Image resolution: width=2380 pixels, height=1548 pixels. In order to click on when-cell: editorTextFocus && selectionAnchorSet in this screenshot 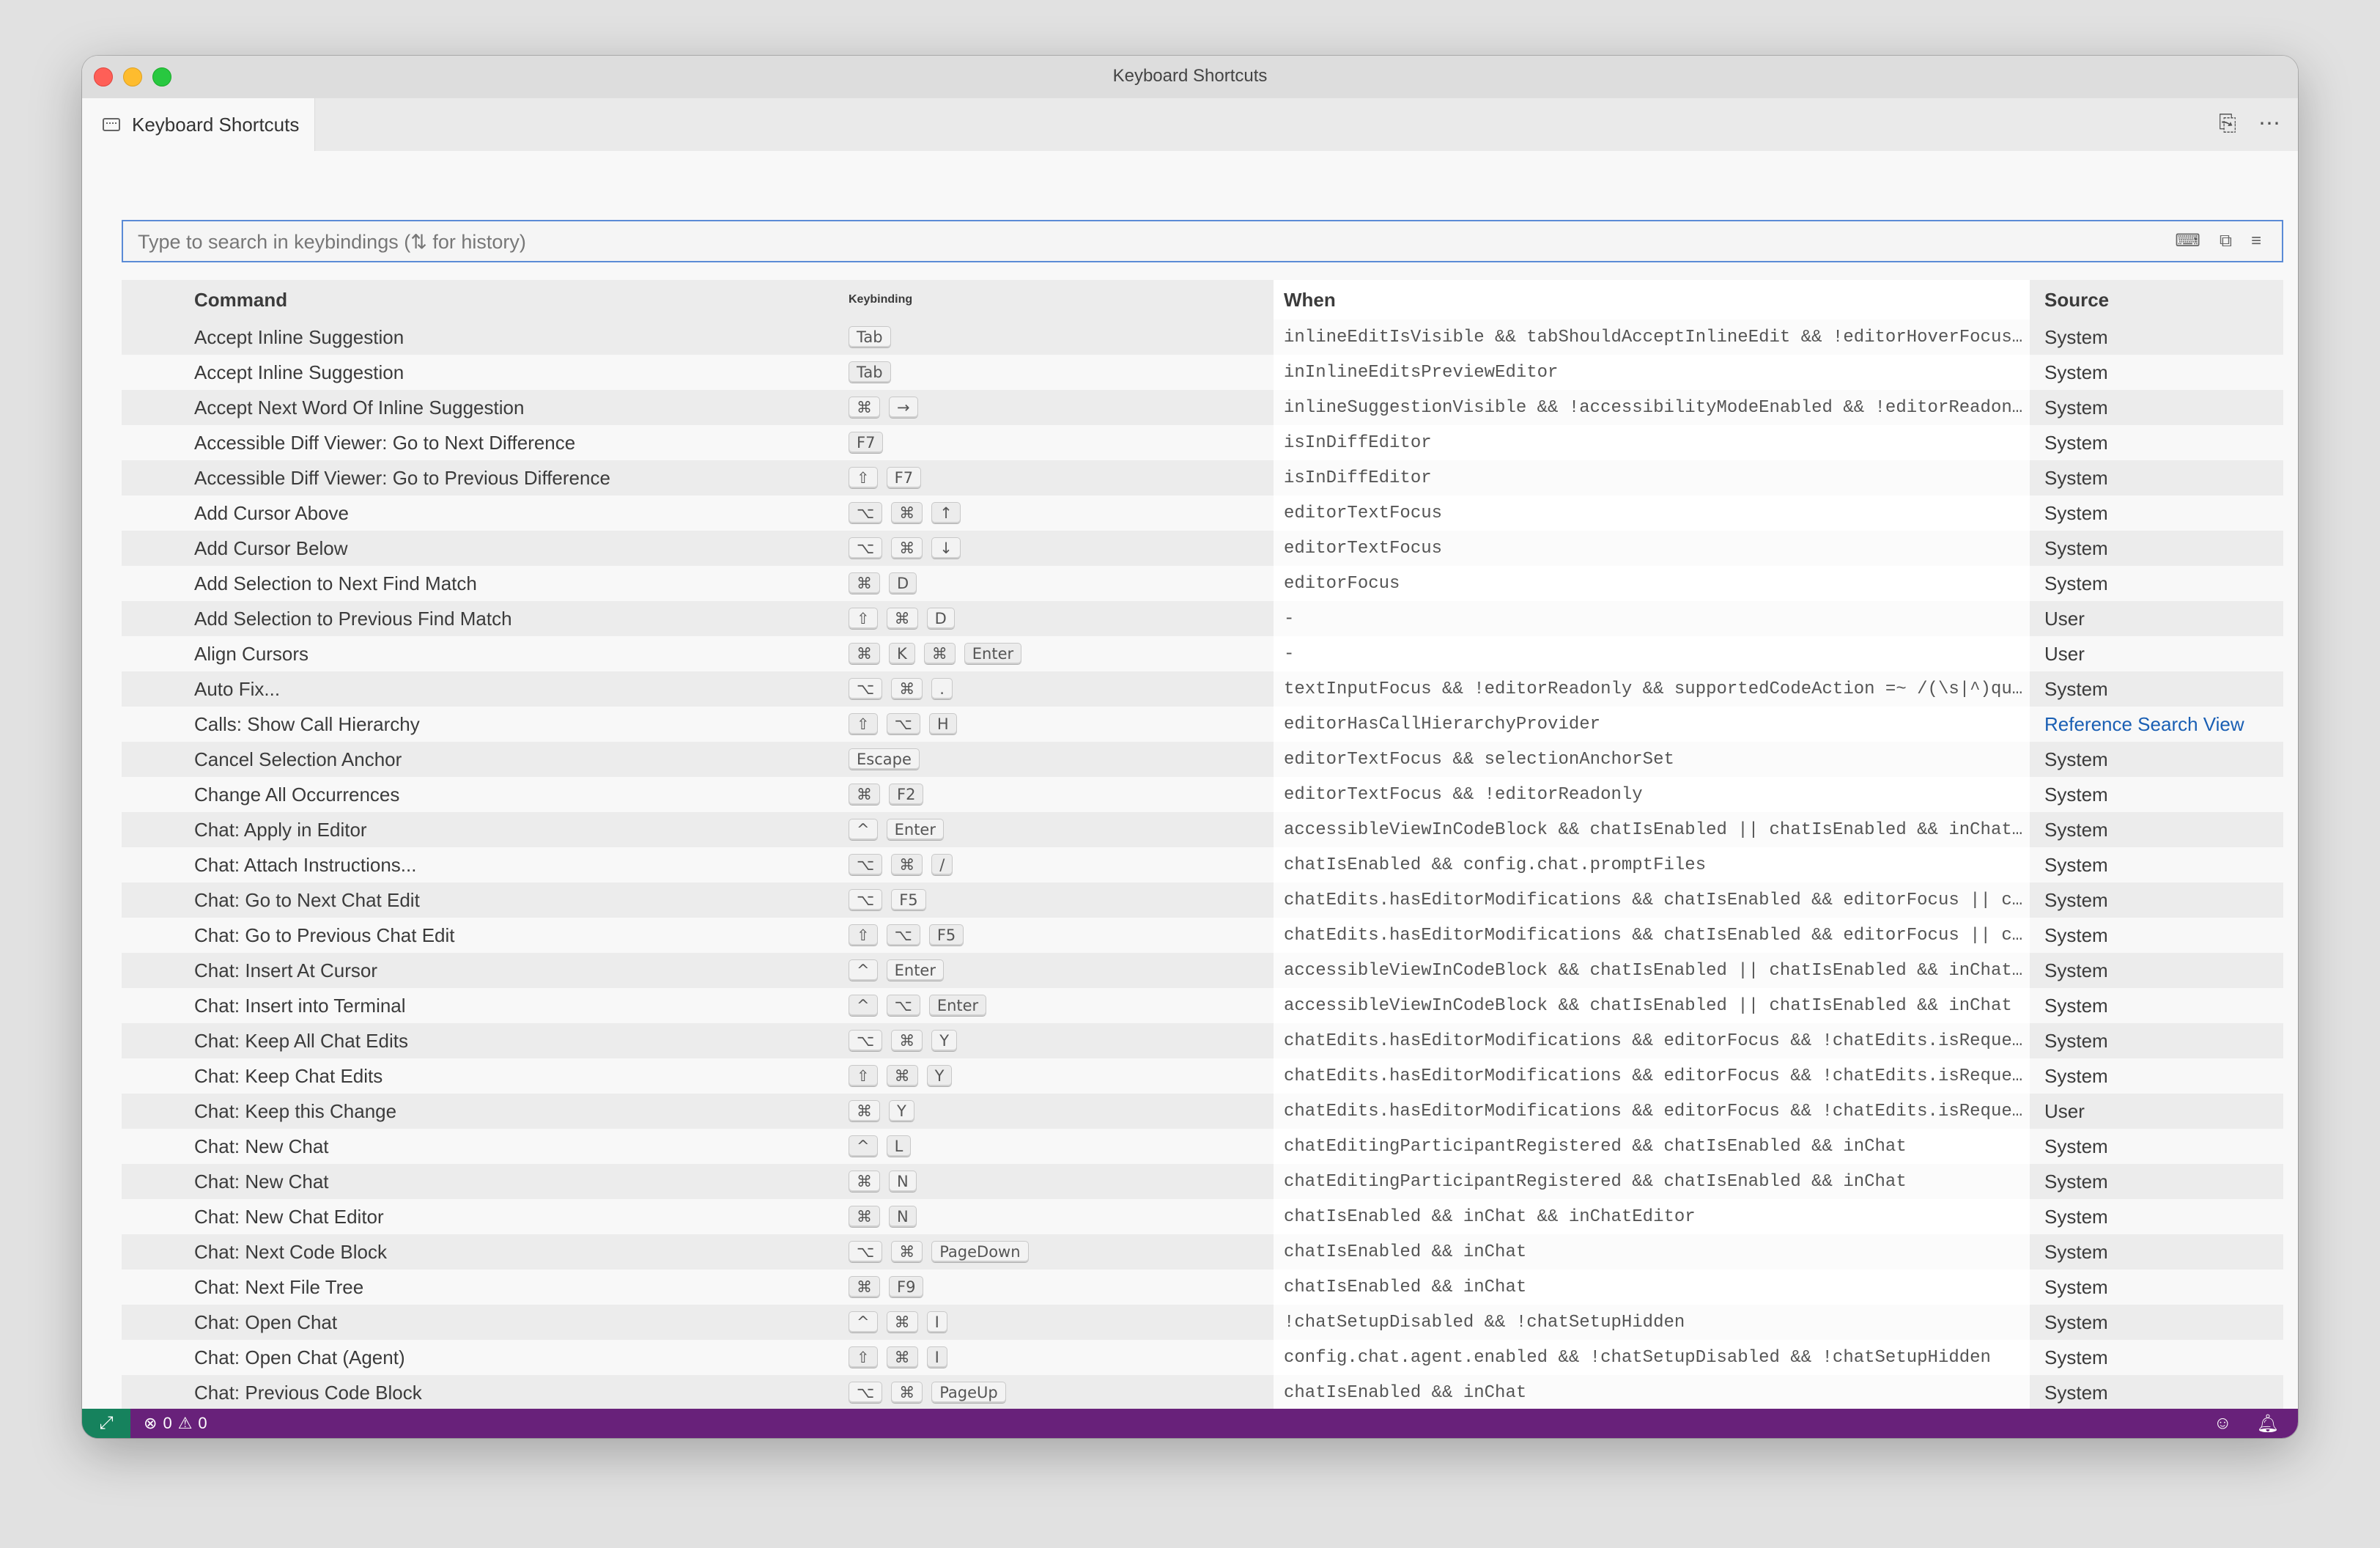, I will do `click(1652, 759)`.